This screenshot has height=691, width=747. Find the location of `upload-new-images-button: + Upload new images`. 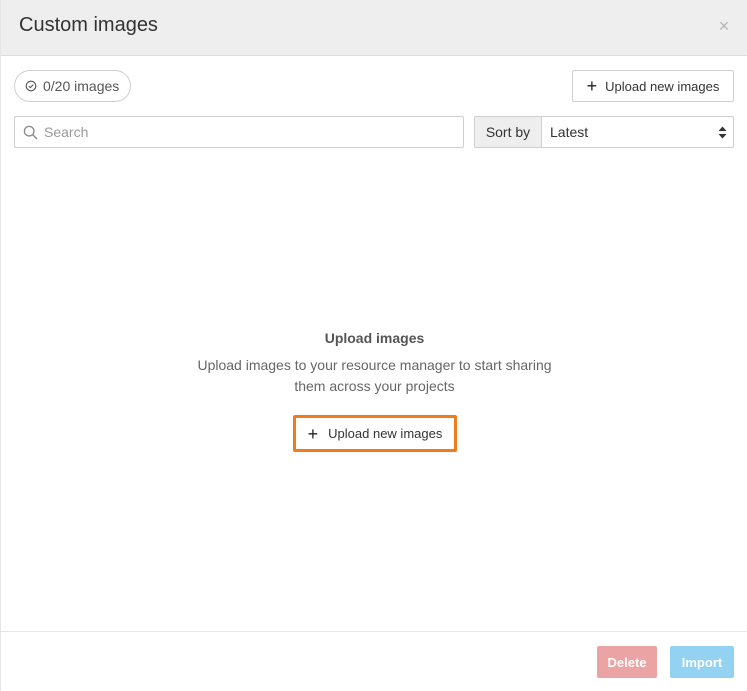

upload-new-images-button: + Upload new images is located at coordinates (653, 86).